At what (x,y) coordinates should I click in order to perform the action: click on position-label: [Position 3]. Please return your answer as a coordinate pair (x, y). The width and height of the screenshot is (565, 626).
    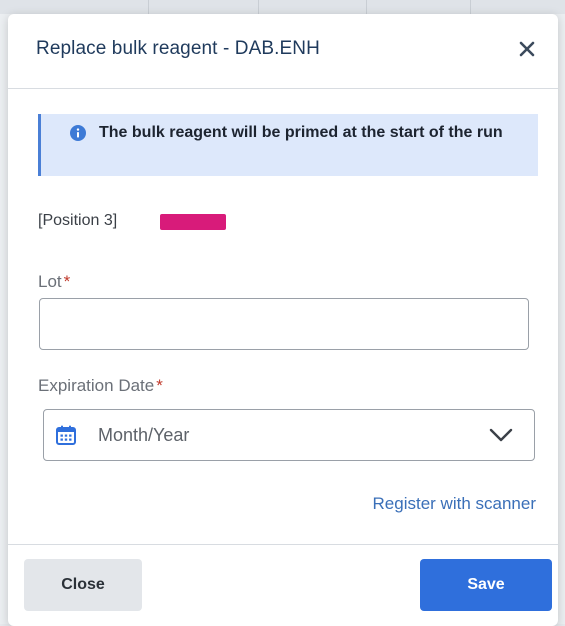
    Looking at the image, I should click on (78, 220).